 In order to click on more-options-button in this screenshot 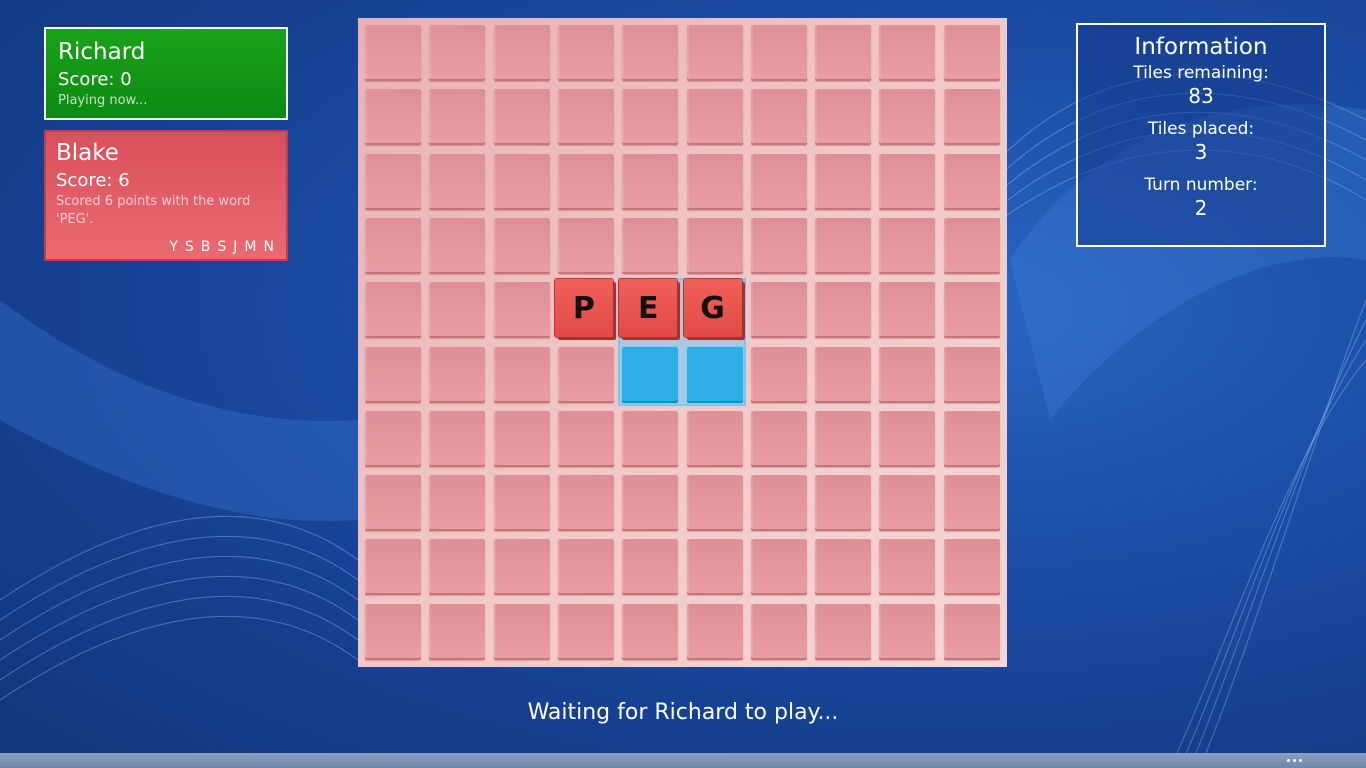, I will do `click(1294, 760)`.